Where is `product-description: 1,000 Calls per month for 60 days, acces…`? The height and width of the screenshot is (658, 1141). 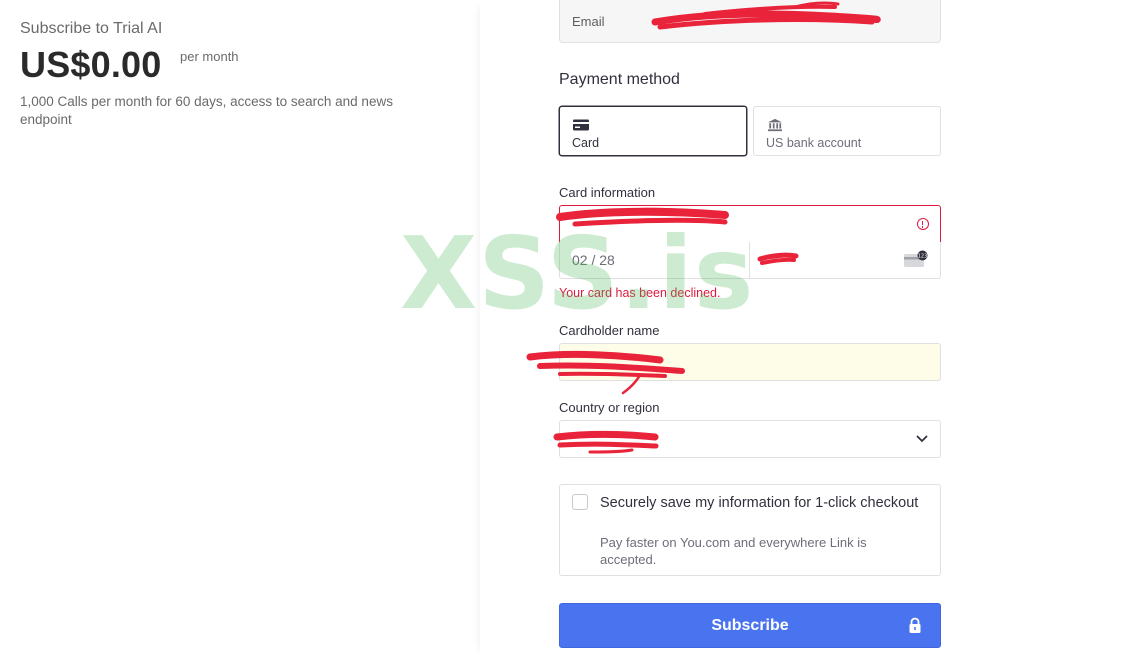
product-description: 1,000 Calls per month for 60 days, acces… is located at coordinates (206, 110).